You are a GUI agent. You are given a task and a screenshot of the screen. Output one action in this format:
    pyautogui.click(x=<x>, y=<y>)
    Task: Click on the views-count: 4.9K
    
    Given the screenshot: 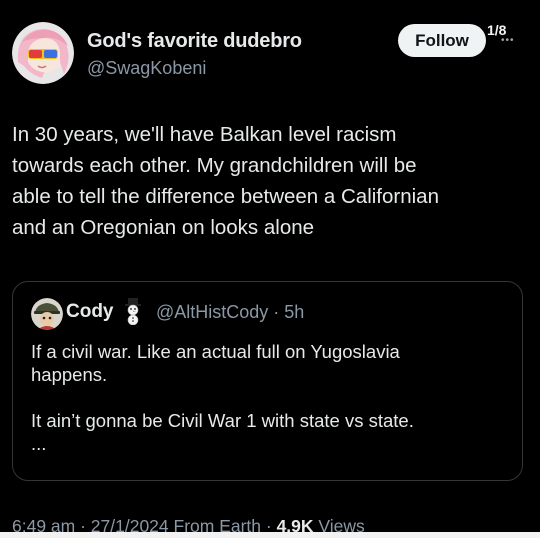 What is the action you would take?
    pyautogui.click(x=295, y=526)
    